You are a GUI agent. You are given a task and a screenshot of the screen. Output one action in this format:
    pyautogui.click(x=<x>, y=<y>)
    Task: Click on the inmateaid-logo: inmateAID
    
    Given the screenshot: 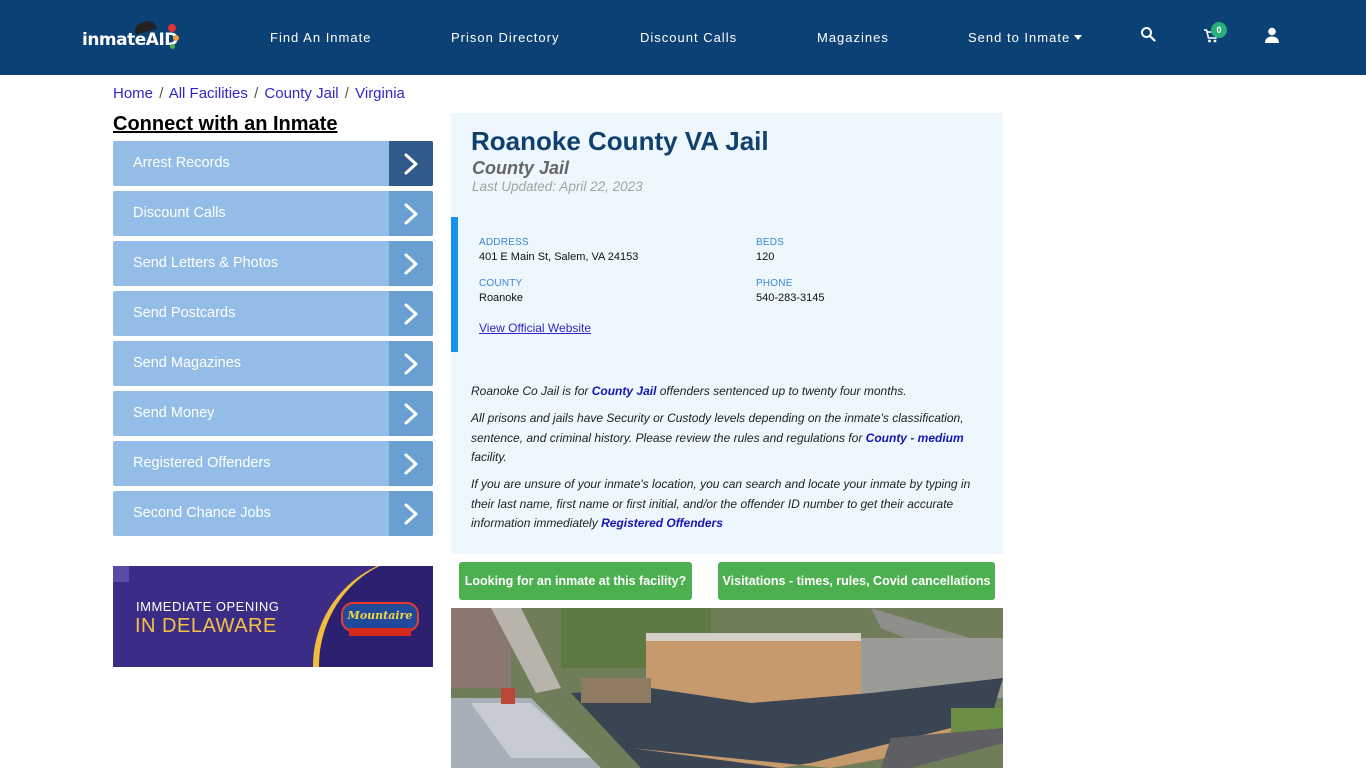 What is the action you would take?
    pyautogui.click(x=132, y=36)
    